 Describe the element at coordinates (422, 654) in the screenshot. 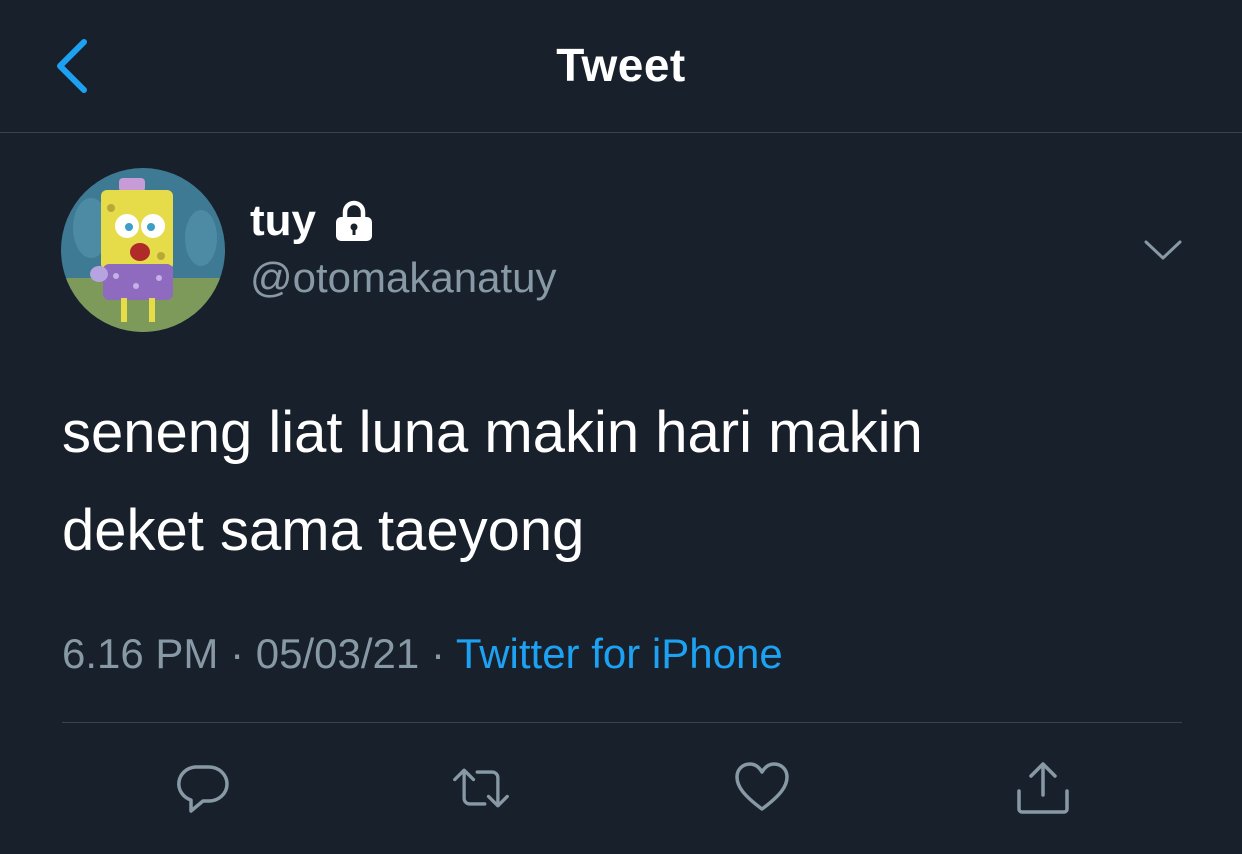

I see `tweet-metadata: 6.16 PM · 05/03/21 · Twitter for iPhone` at that location.